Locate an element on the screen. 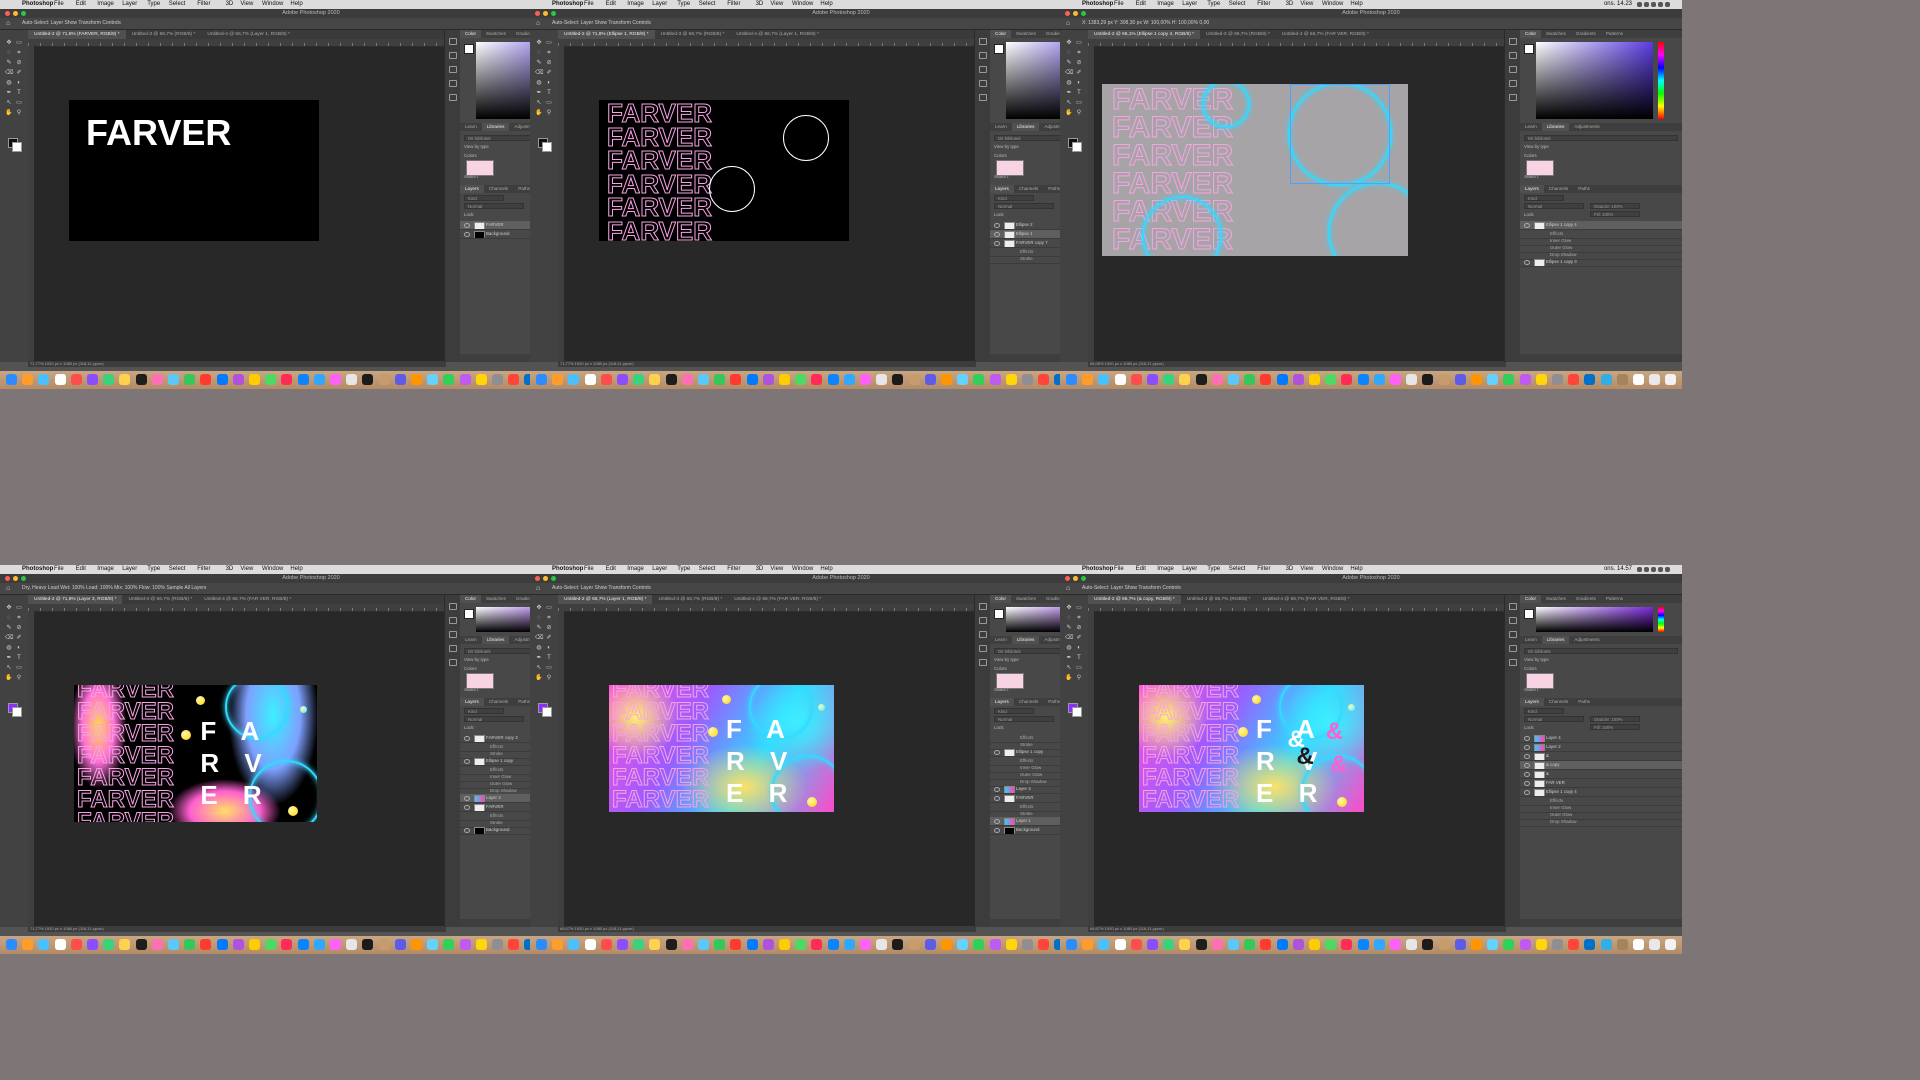 The height and width of the screenshot is (1080, 1920). color-tab: Swatches is located at coordinates (1556, 34).